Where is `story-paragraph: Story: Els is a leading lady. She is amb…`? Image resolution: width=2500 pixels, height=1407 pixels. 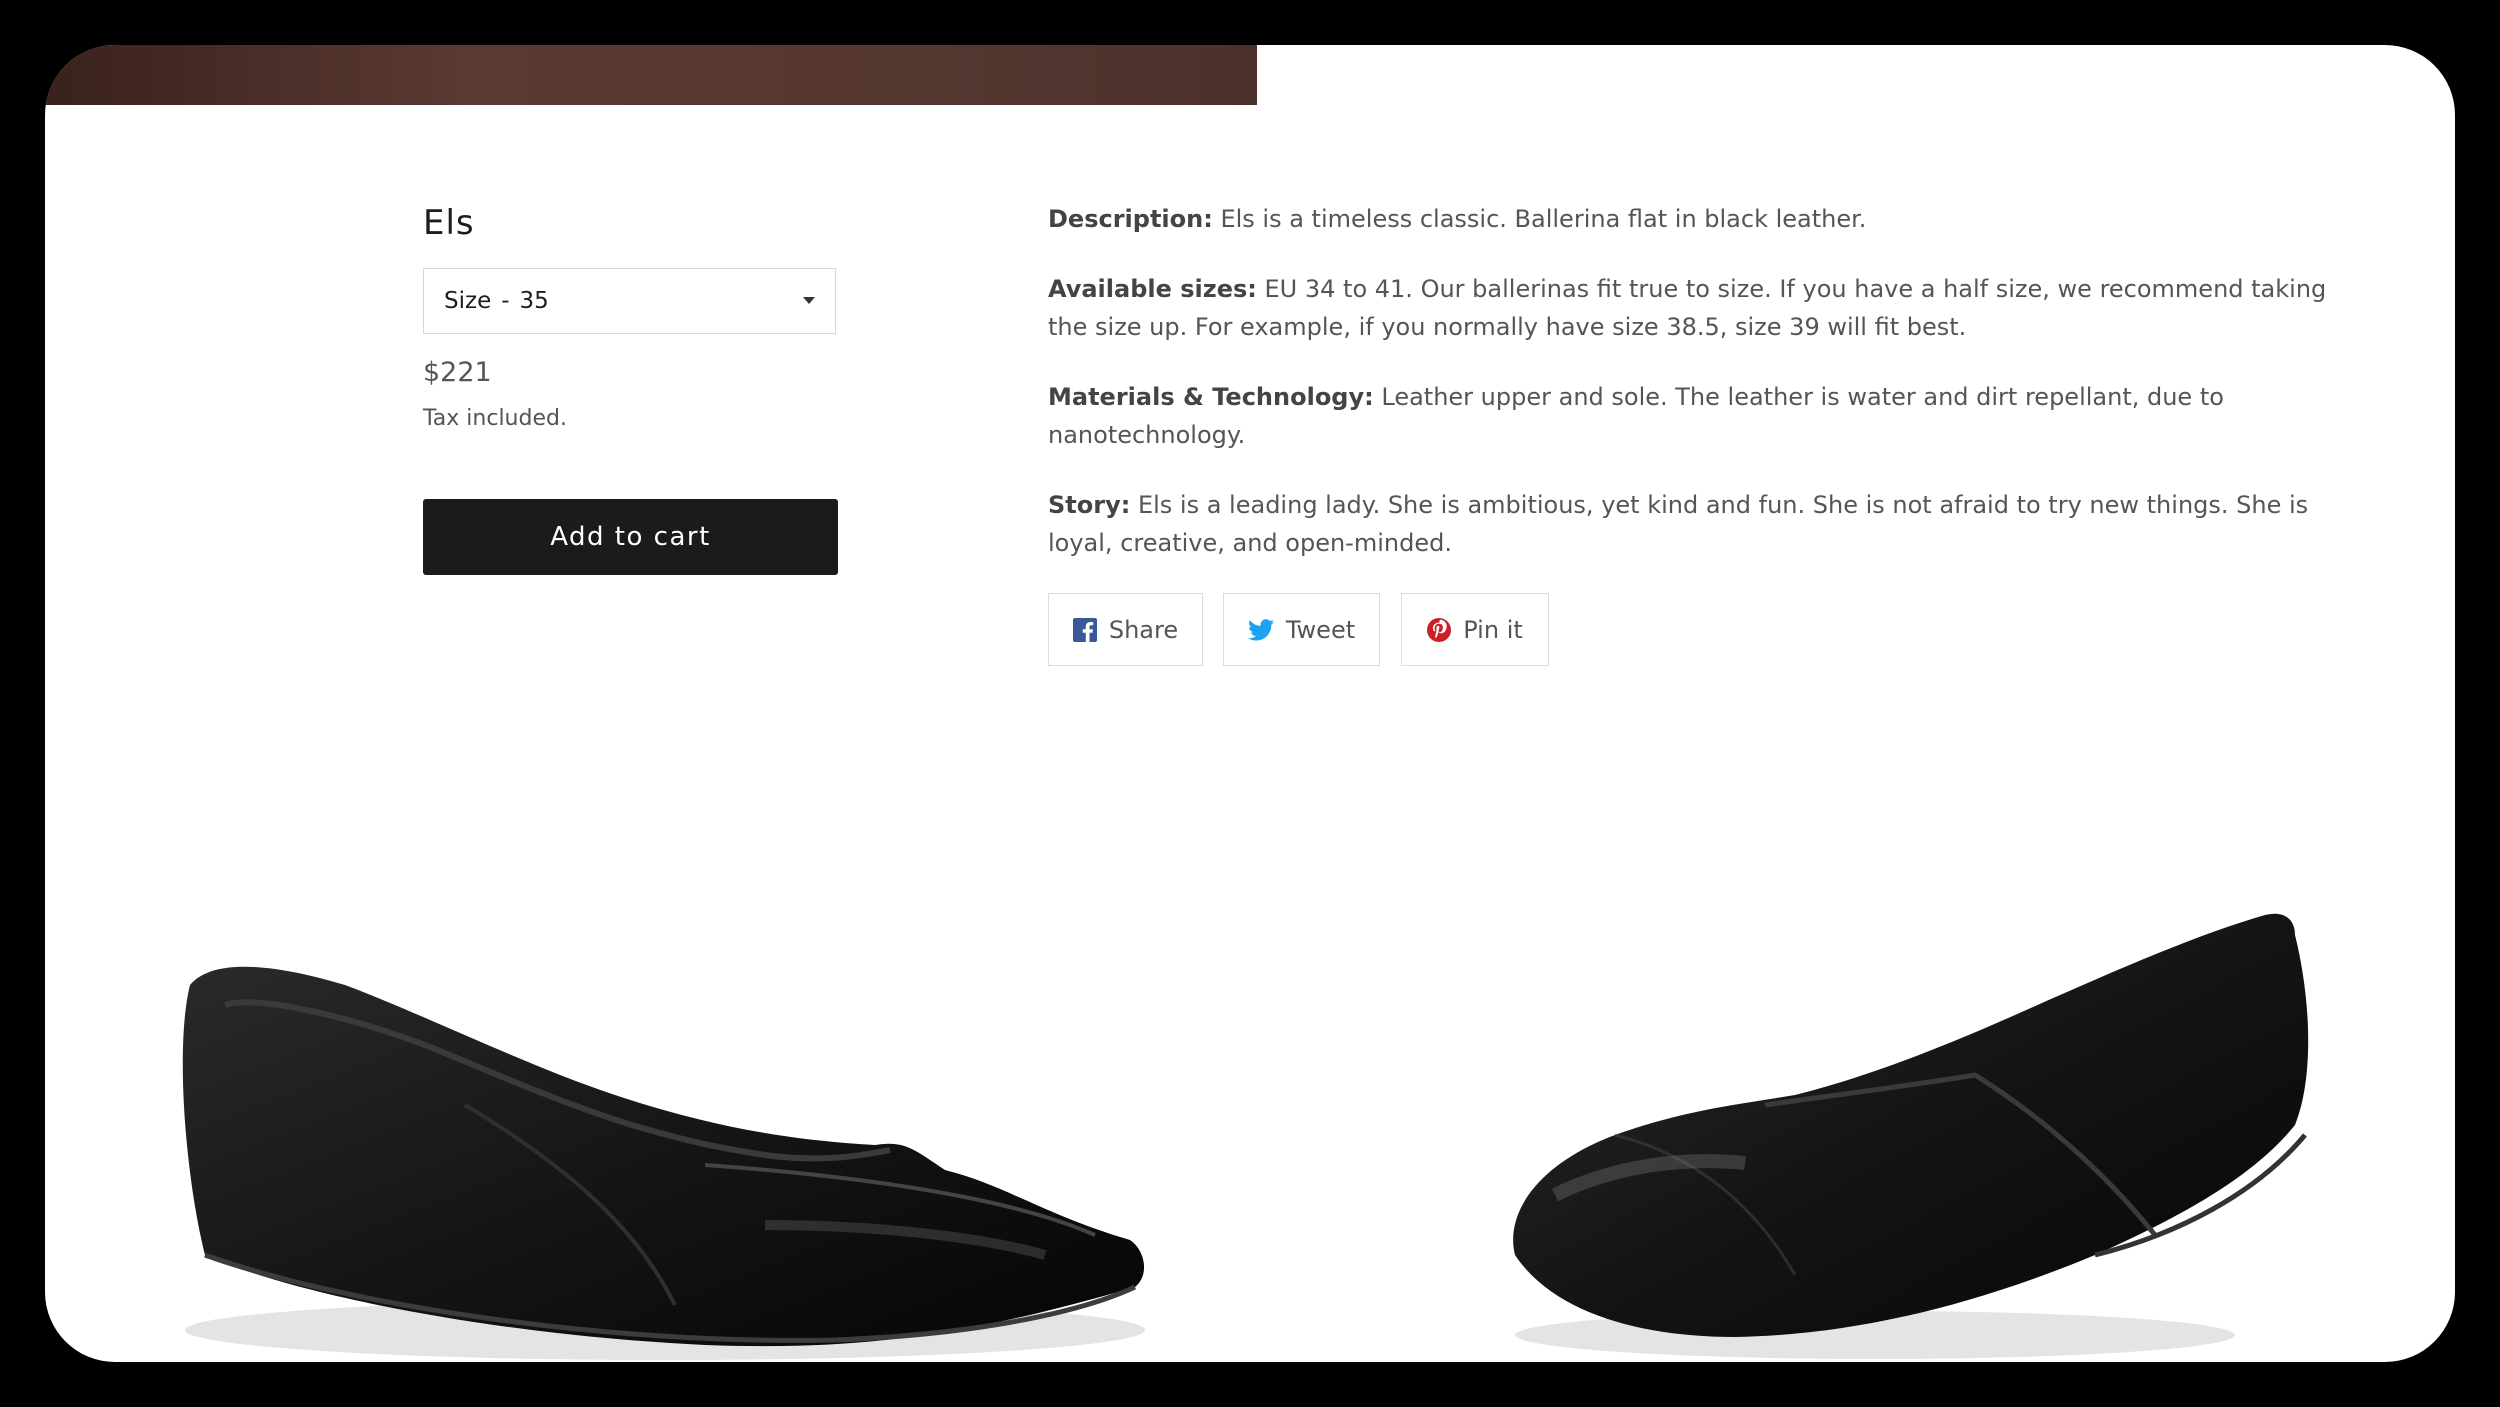 story-paragraph: Story: Els is a leading lady. She is amb… is located at coordinates (1693, 524).